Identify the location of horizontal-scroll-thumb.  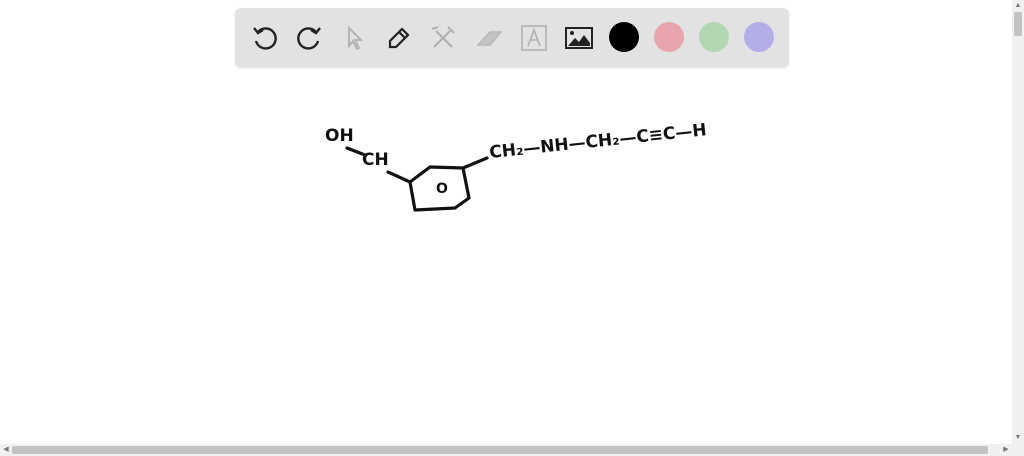
(500, 450).